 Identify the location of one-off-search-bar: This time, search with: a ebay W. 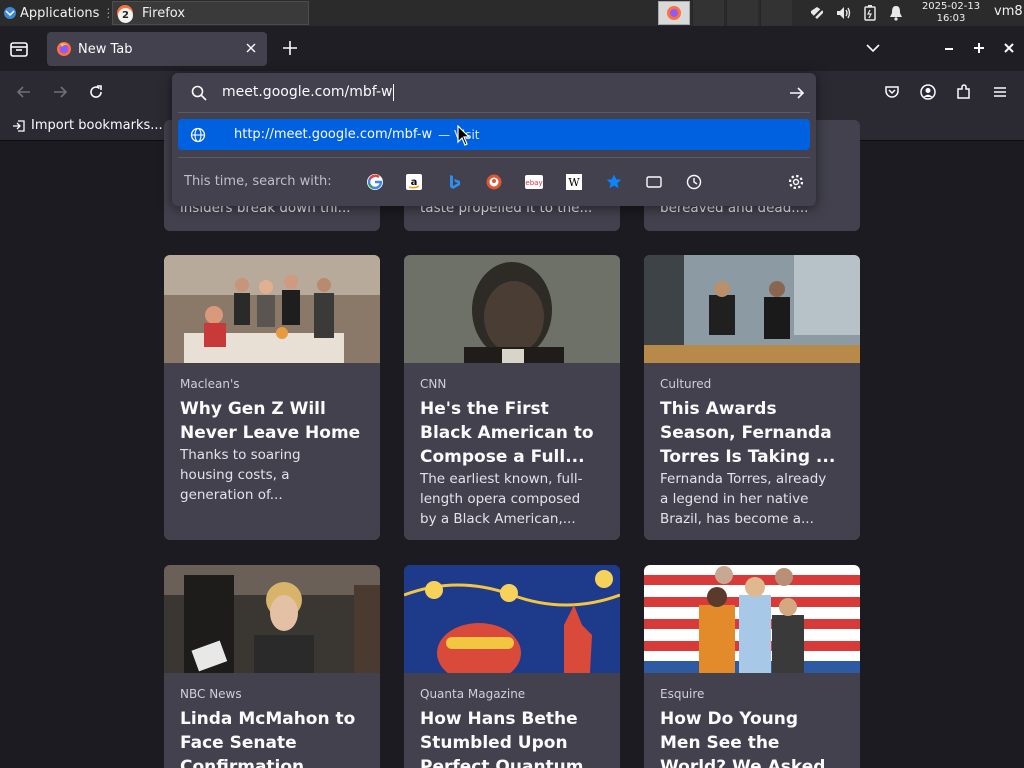
(494, 182).